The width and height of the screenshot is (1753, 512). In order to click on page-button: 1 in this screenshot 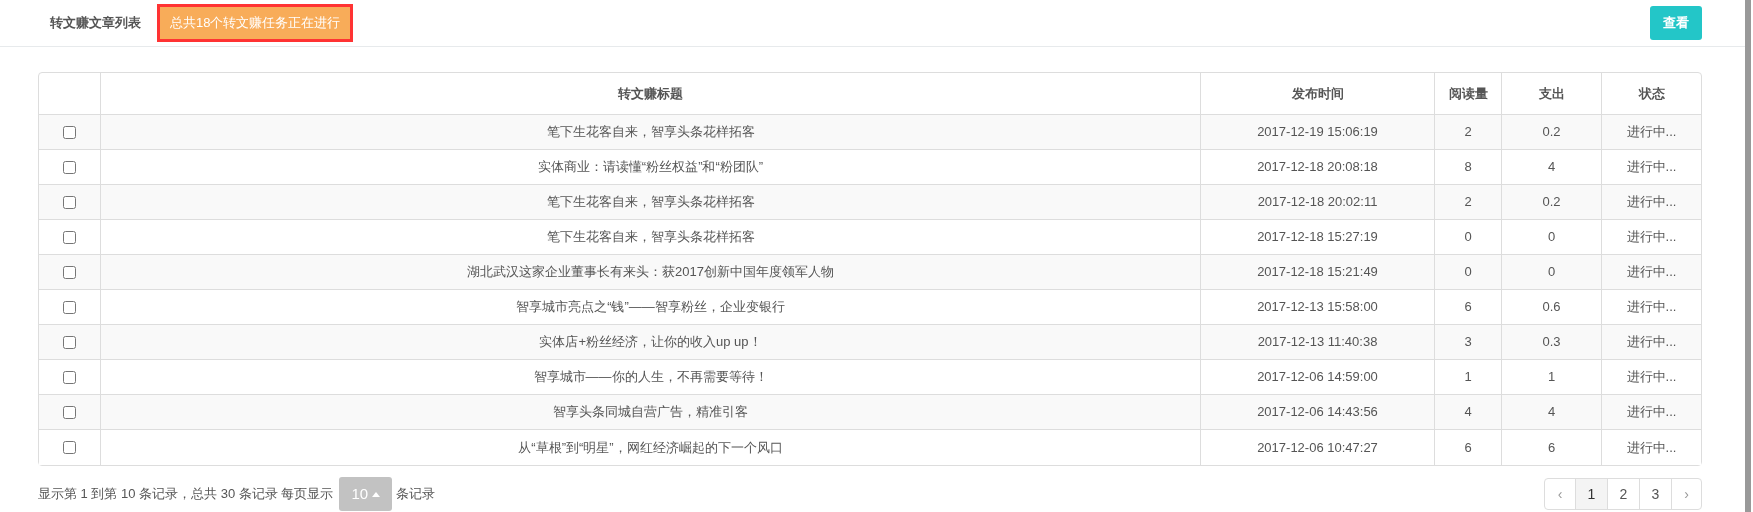, I will do `click(1591, 494)`.